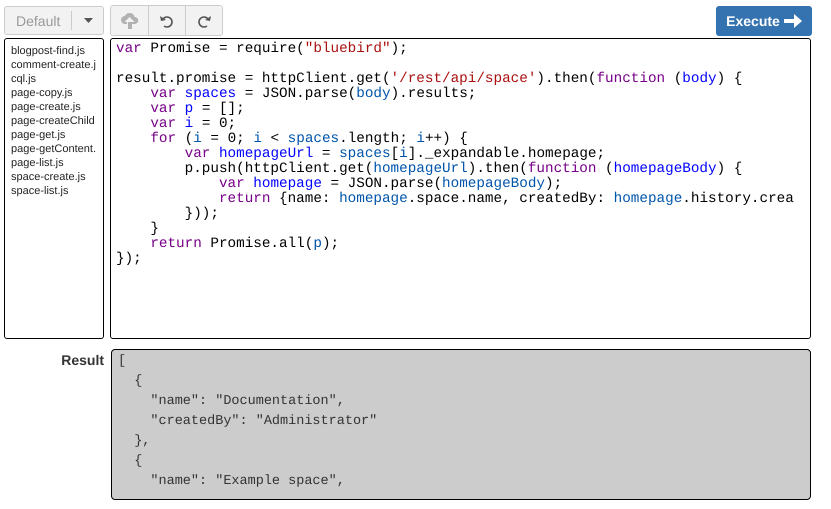 The width and height of the screenshot is (831, 509). What do you see at coordinates (57, 79) in the screenshot?
I see `file-item: cql.js` at bounding box center [57, 79].